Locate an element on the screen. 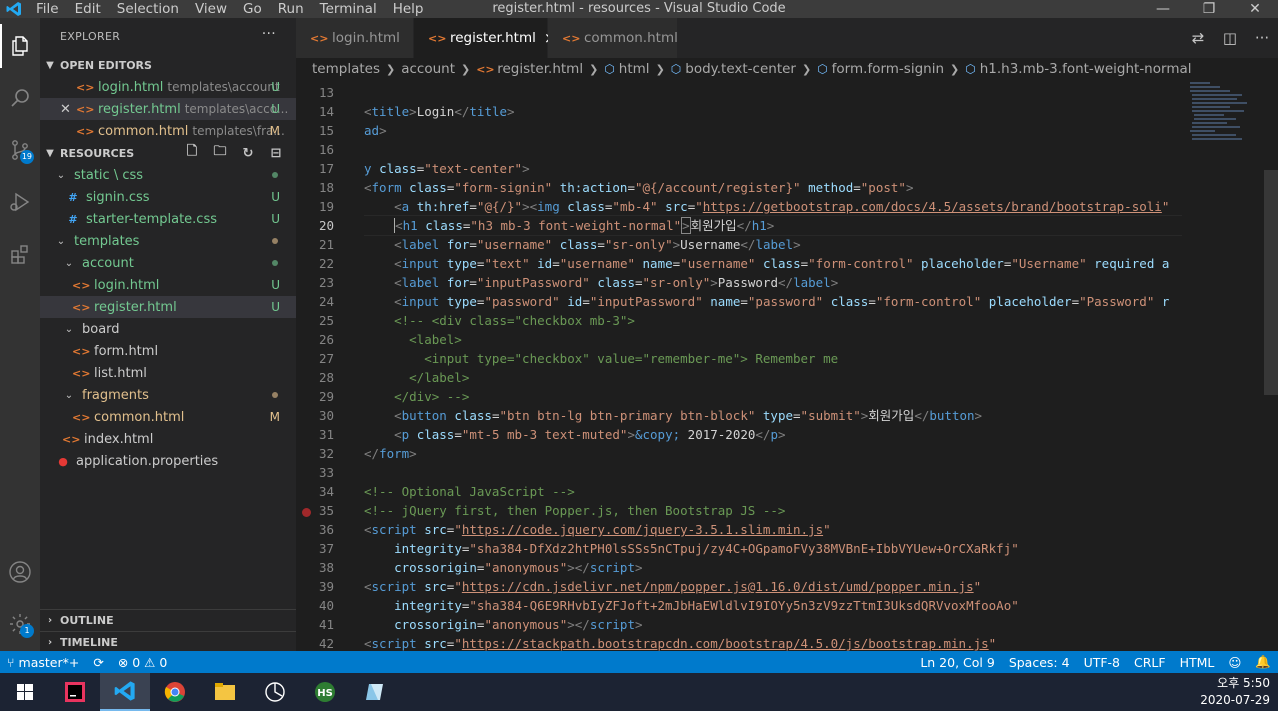 The width and height of the screenshot is (1278, 711). line-number: 28 is located at coordinates (326, 377).